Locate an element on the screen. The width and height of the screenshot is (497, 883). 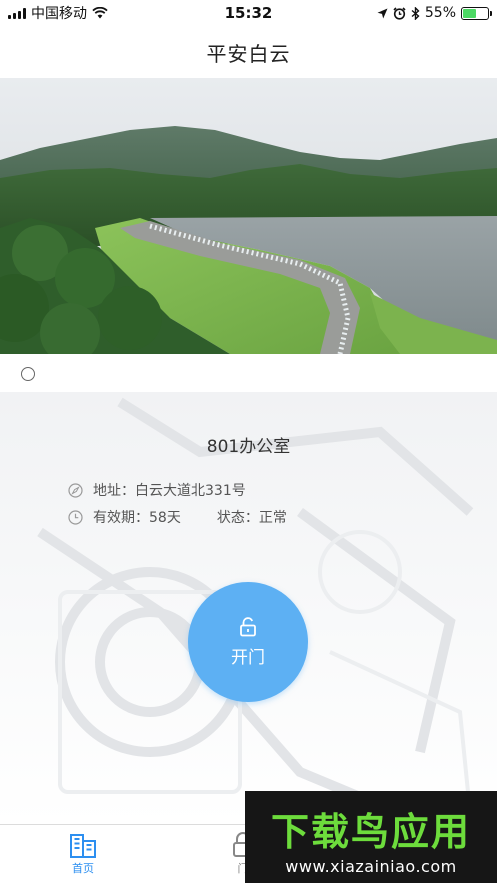
unlock-icon is located at coordinates (248, 626).